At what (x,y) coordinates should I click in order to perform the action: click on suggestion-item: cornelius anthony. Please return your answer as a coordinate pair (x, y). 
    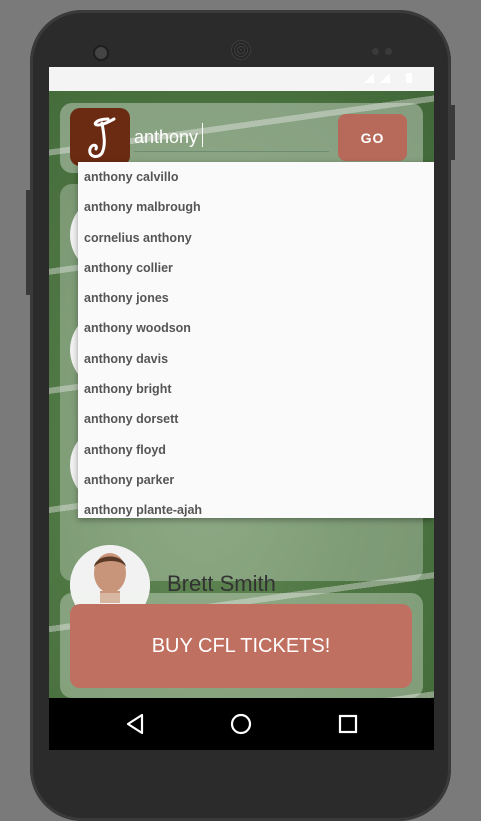
    Looking at the image, I should click on (256, 238).